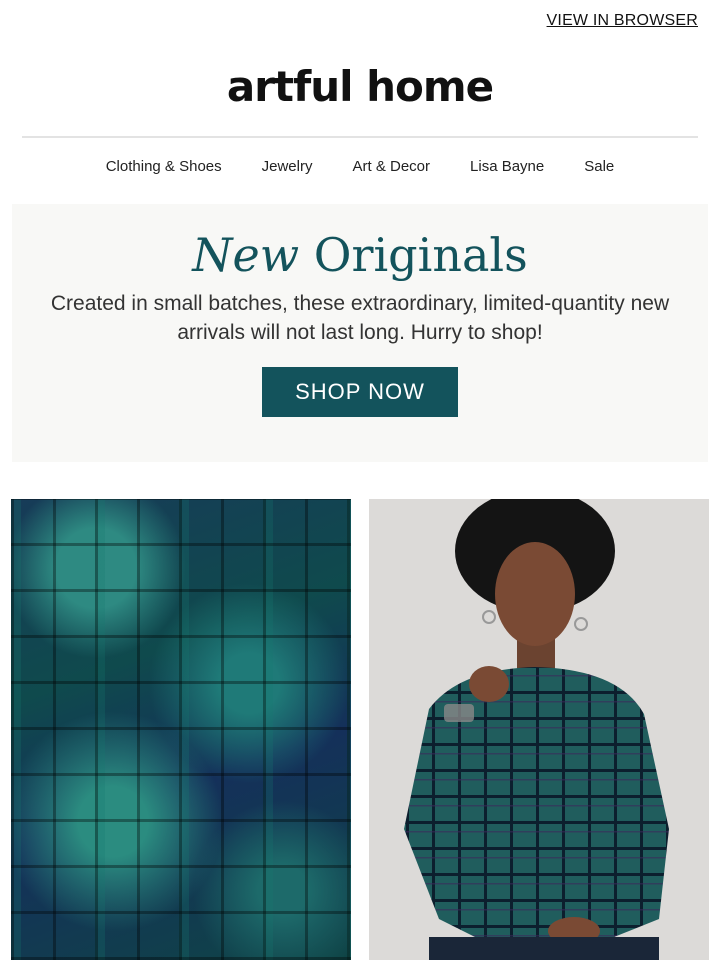 This screenshot has width=720, height=960. I want to click on divider, so click(360, 137).